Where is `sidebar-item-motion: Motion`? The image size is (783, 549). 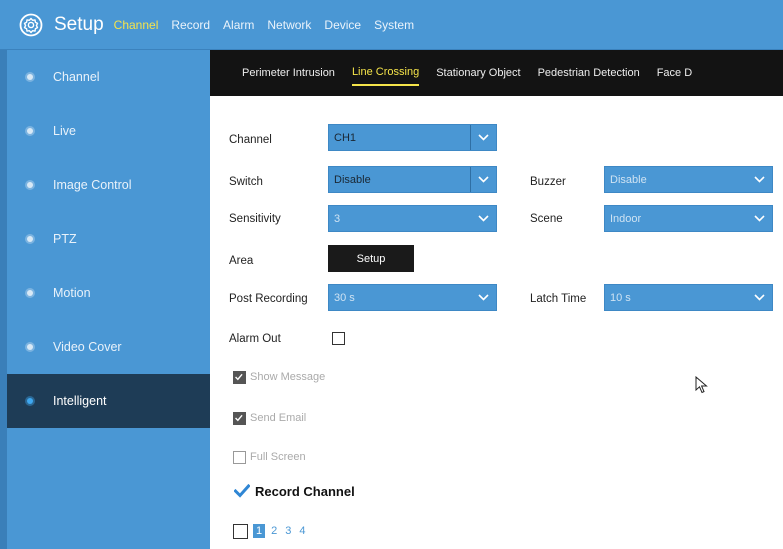
sidebar-item-motion: Motion is located at coordinates (108, 293).